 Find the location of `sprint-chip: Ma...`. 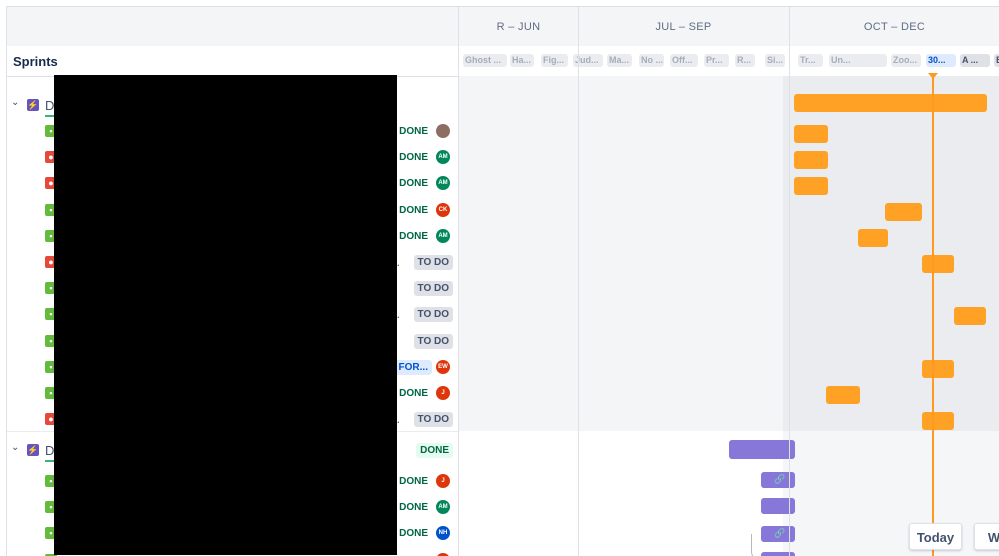

sprint-chip: Ma... is located at coordinates (619, 60).